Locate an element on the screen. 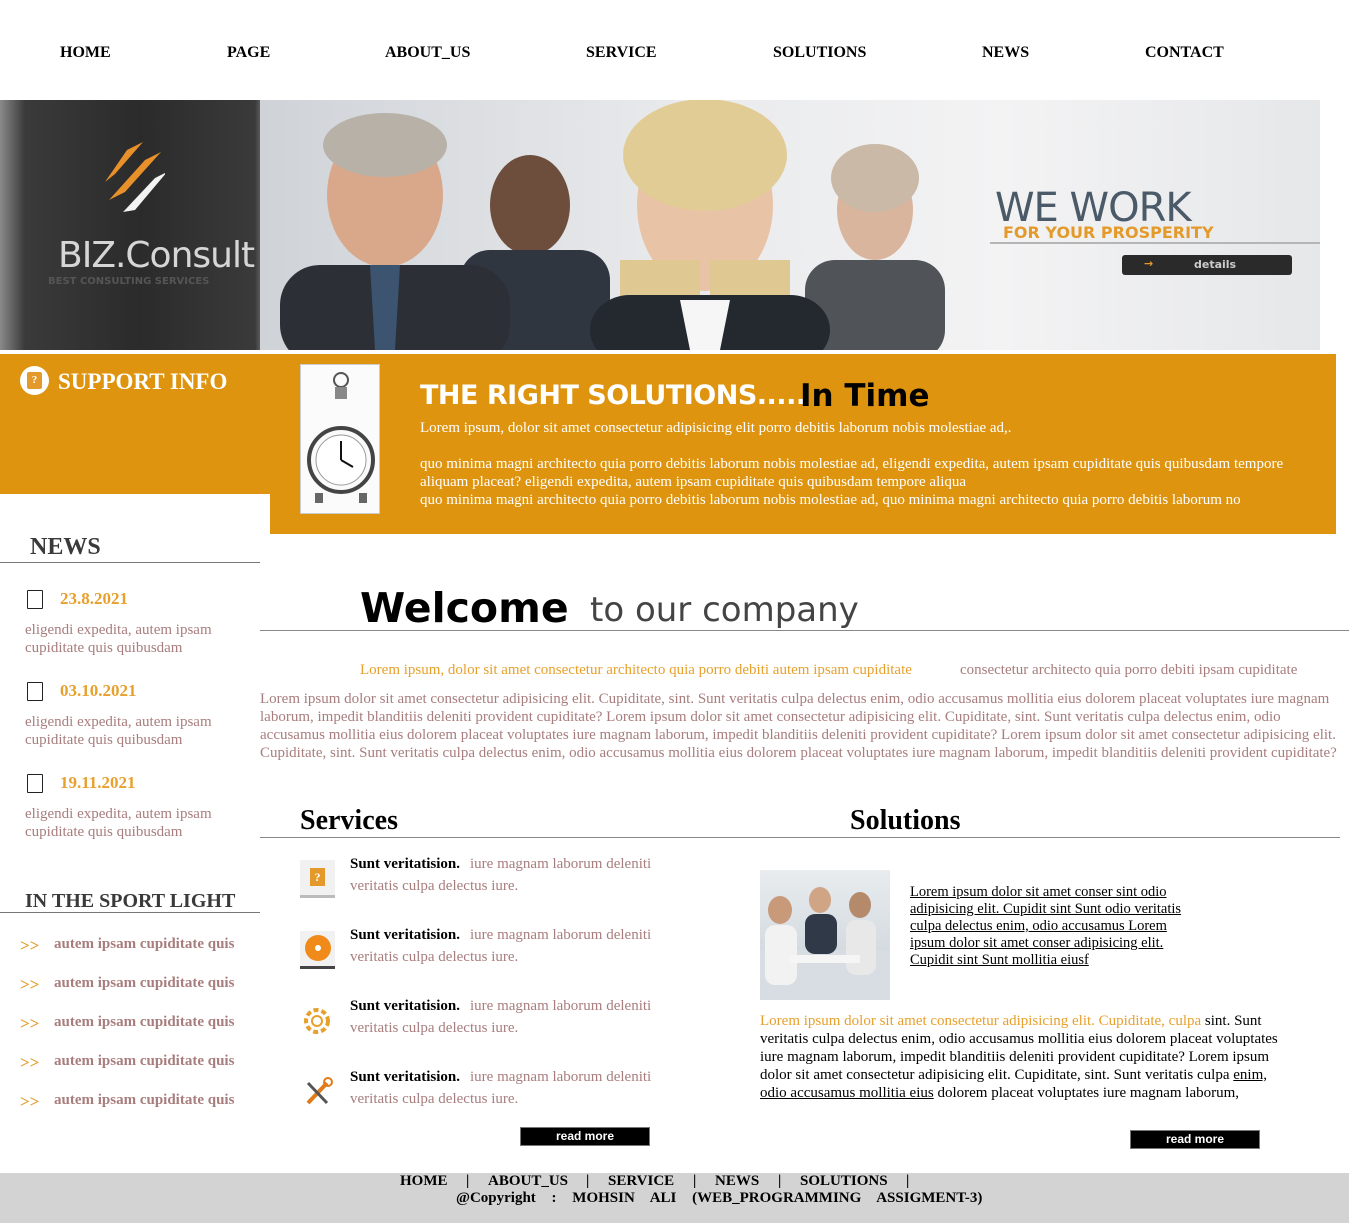 This screenshot has width=1349, height=1223. services-divider is located at coordinates (510, 837).